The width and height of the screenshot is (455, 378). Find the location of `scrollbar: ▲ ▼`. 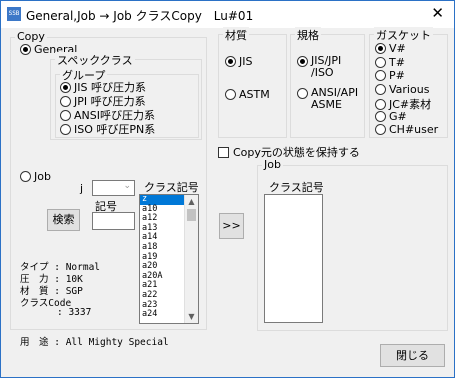

scrollbar: ▲ ▼ is located at coordinates (191, 259).